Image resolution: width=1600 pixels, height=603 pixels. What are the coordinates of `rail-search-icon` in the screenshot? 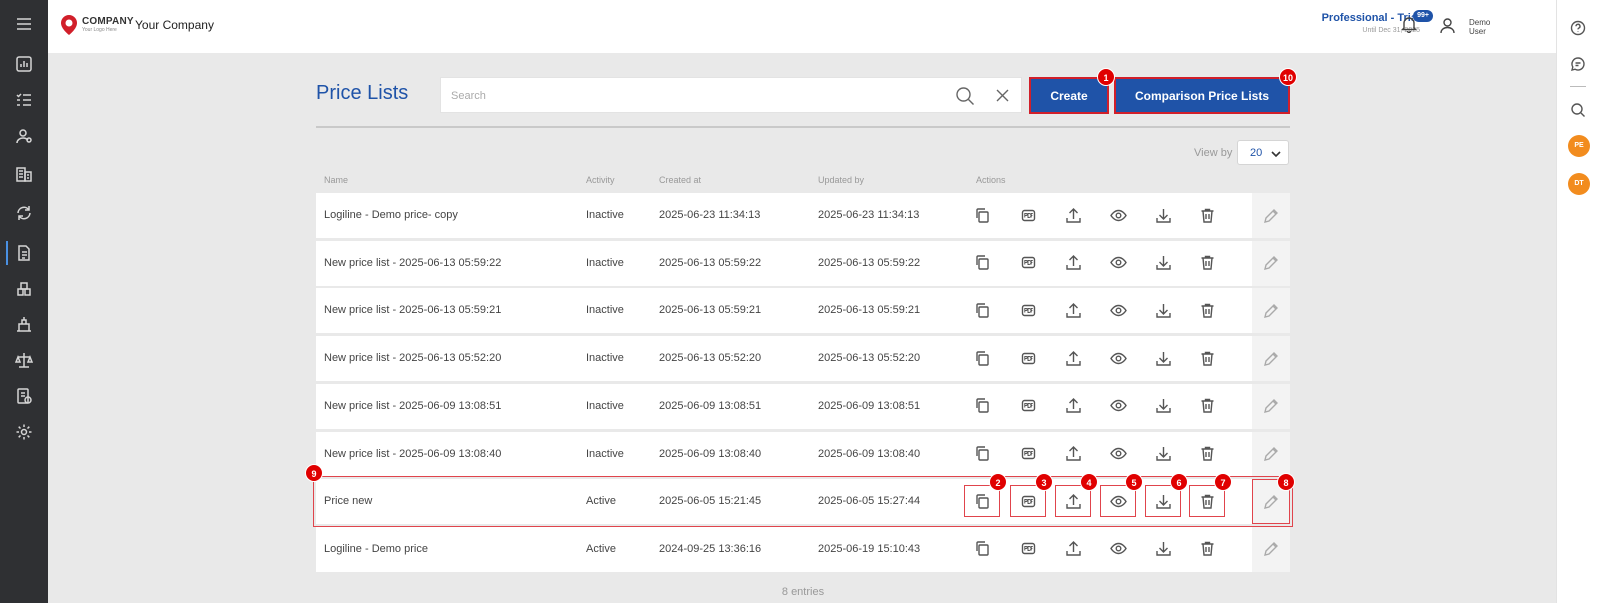 It's located at (1578, 110).